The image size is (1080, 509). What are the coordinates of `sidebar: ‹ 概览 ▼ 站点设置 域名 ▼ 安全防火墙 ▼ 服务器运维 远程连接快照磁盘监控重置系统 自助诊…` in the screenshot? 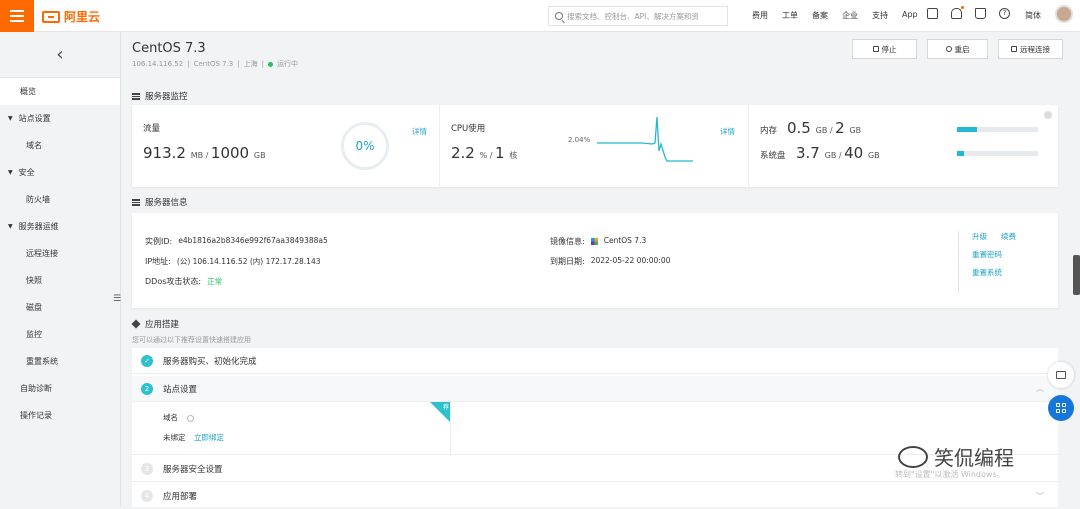 It's located at (60, 269).